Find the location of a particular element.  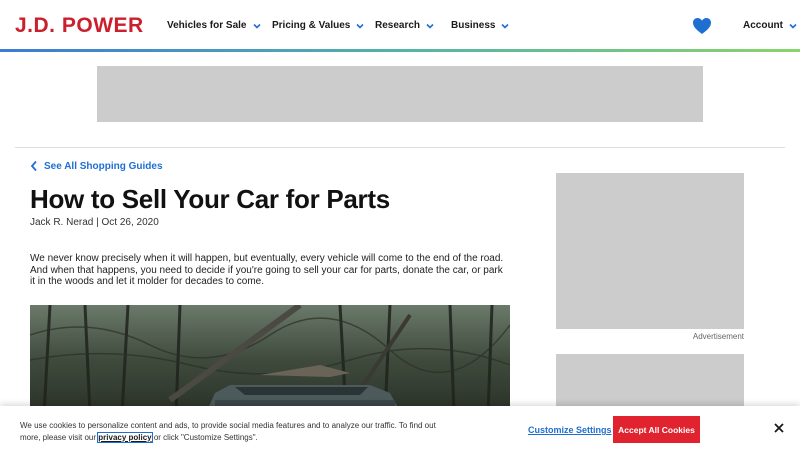

article-hero-image is located at coordinates (270, 360).